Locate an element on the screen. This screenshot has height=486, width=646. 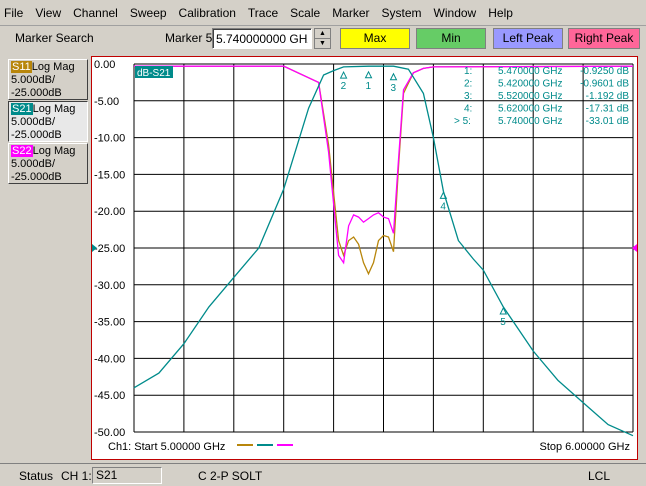
y-tick-label: -10.00 is located at coordinates (109, 139).